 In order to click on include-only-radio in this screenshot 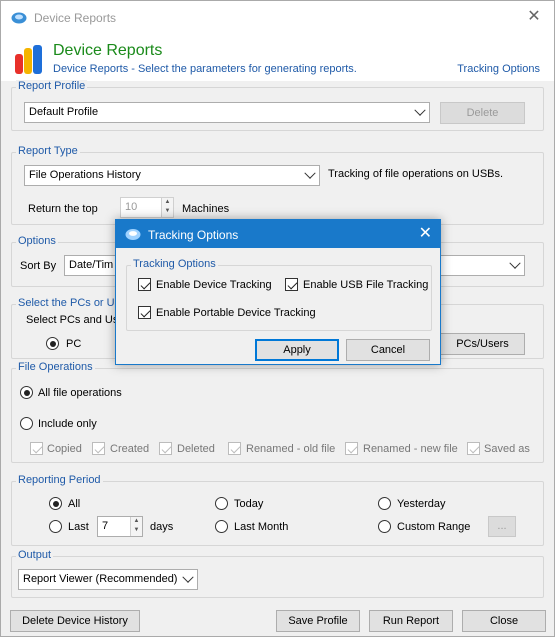, I will do `click(26, 423)`.